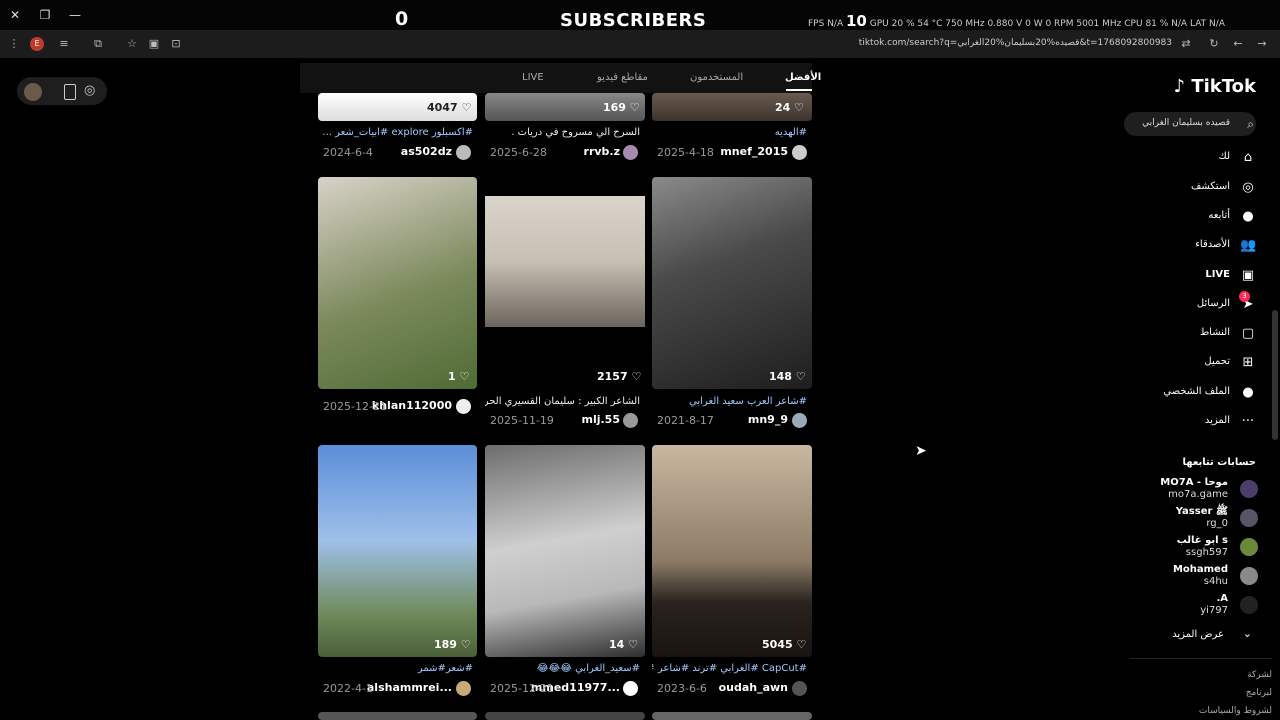  Describe the element at coordinates (1275, 375) in the screenshot. I see `sidebar-scrollbar` at that location.